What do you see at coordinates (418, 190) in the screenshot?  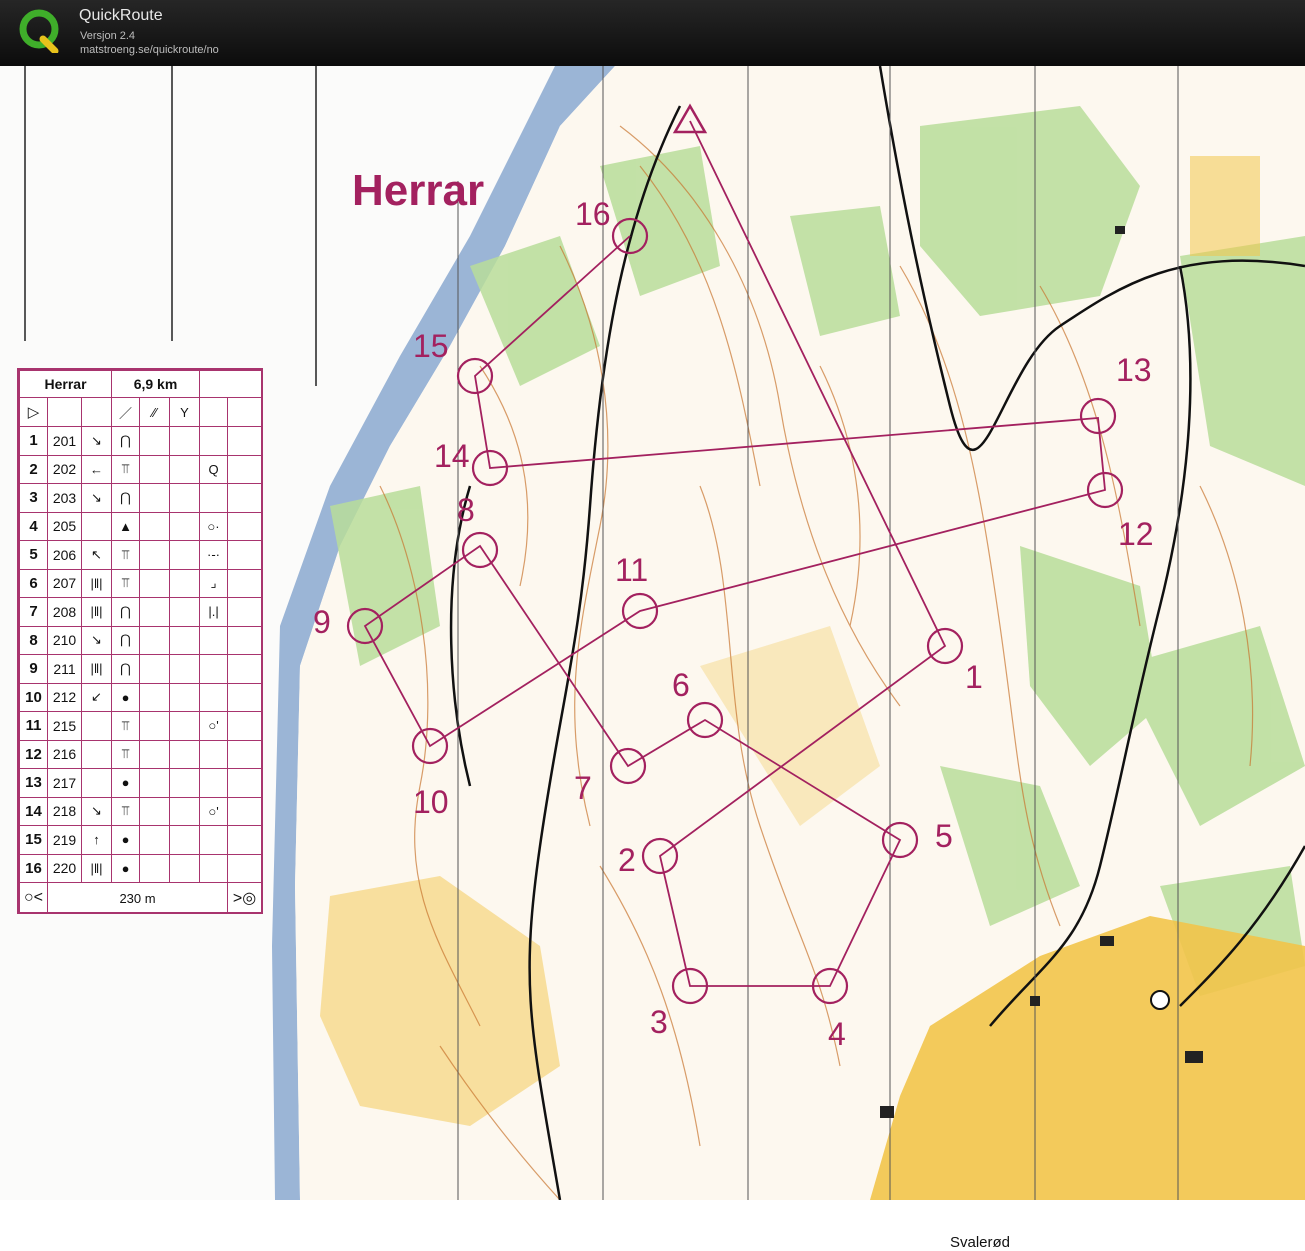 I see `course-title: Herrar` at bounding box center [418, 190].